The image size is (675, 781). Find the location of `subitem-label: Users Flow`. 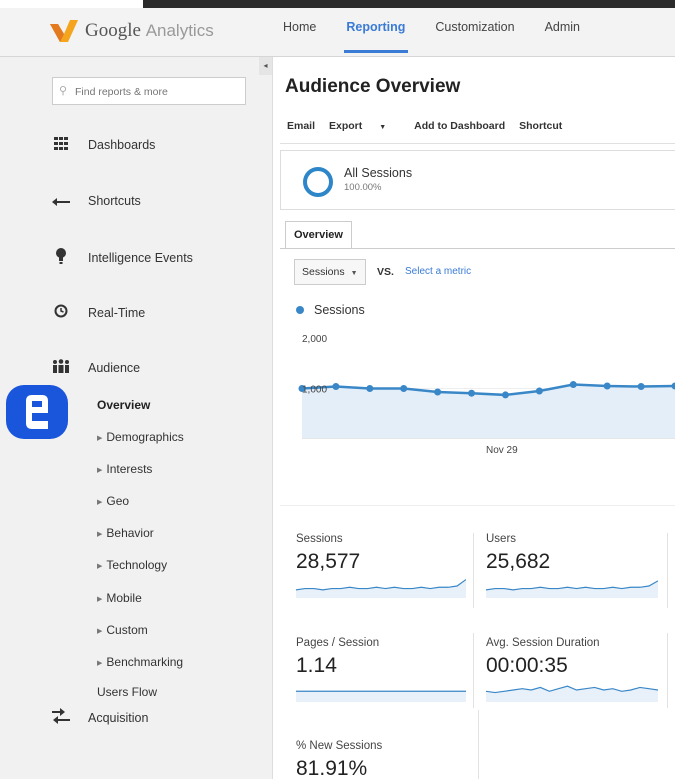

subitem-label: Users Flow is located at coordinates (127, 692).